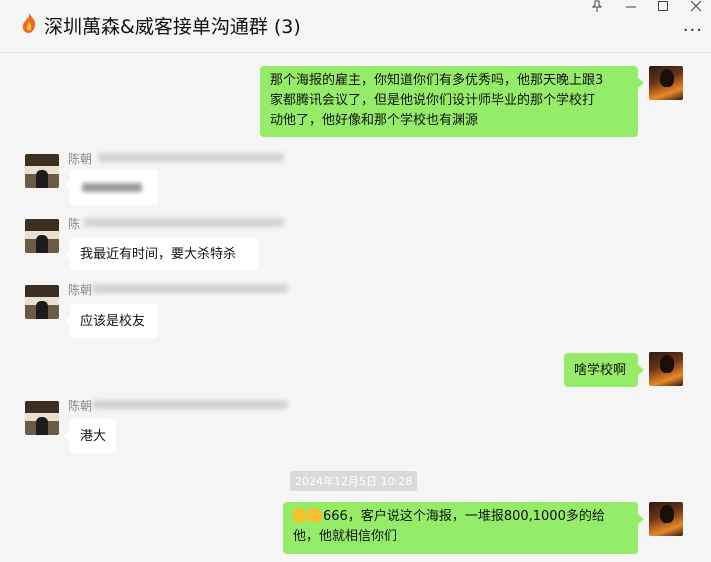  Describe the element at coordinates (355, 52) in the screenshot. I see `title-divider` at that location.